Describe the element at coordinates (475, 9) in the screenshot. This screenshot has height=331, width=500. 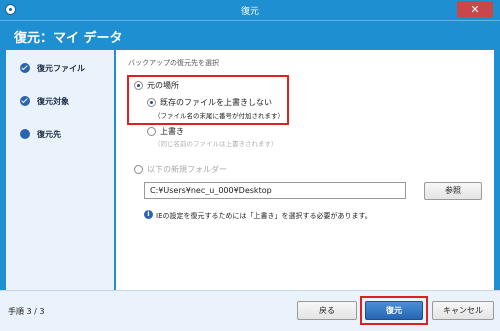
I see `close-button: ✕` at that location.